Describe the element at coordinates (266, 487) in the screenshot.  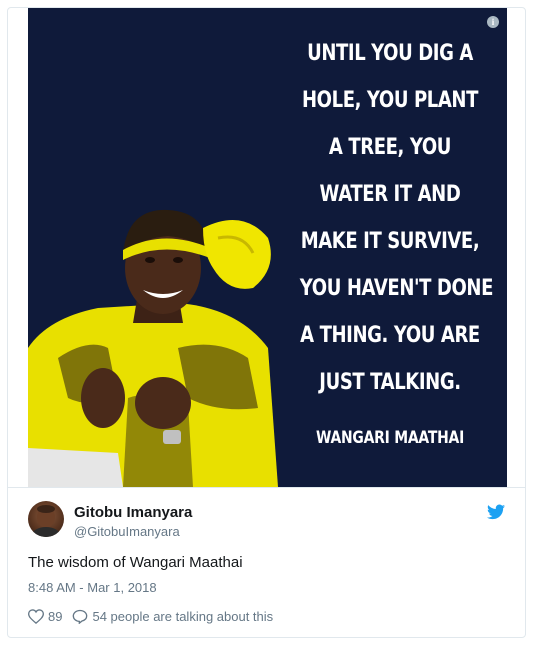
I see `divider` at that location.